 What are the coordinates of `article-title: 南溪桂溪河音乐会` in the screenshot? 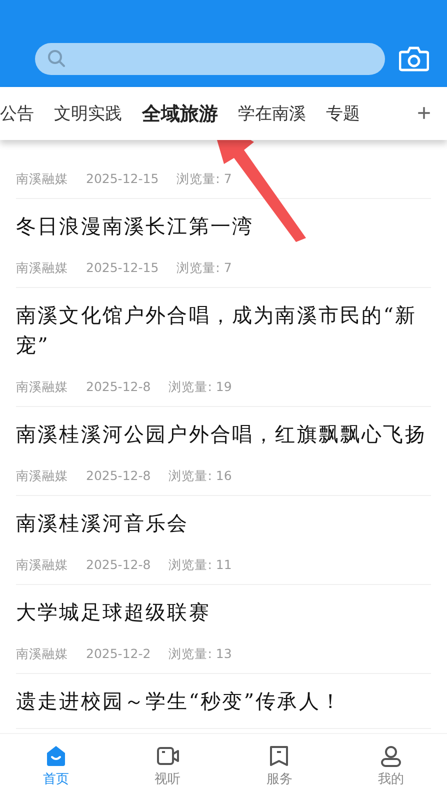 It's located at (223, 523).